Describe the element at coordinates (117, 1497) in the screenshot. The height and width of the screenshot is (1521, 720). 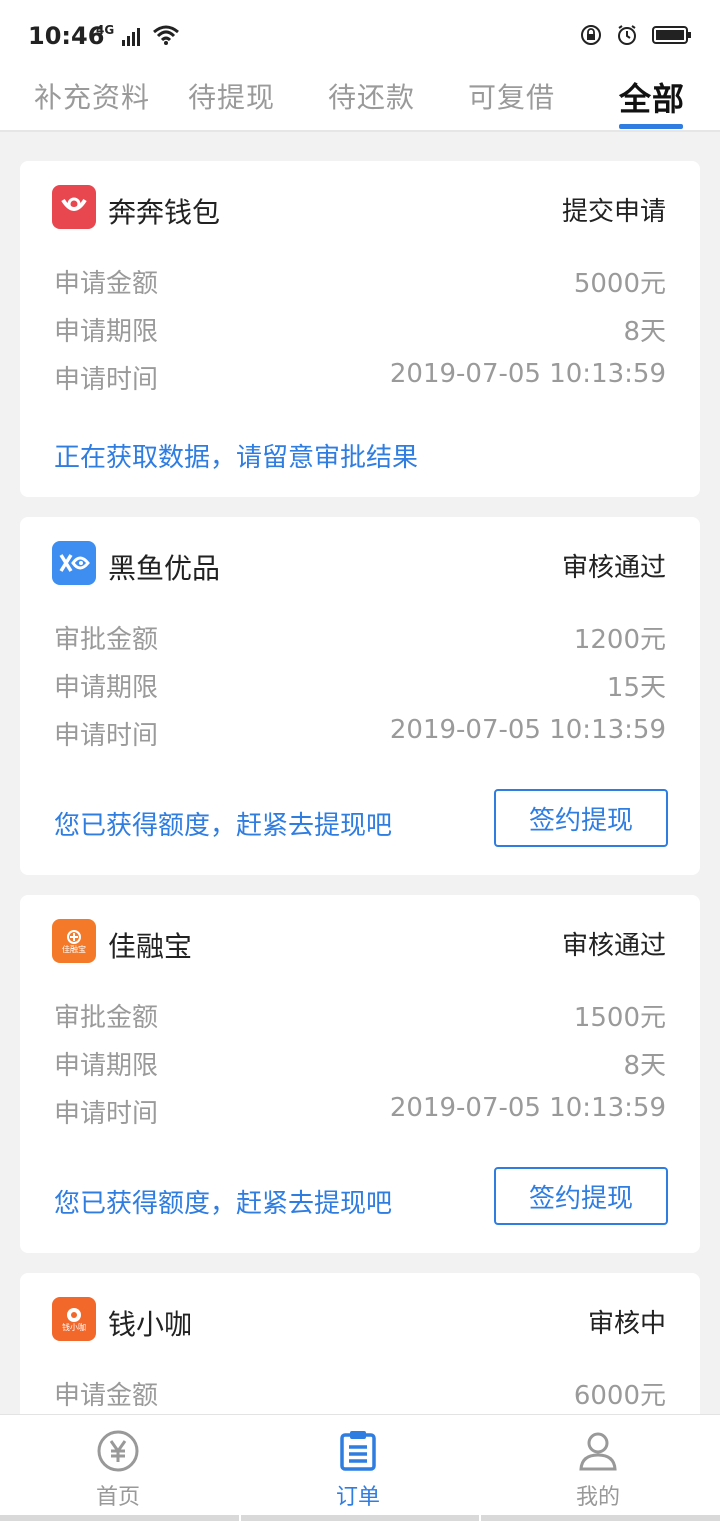
I see `nav-label: 首页` at that location.